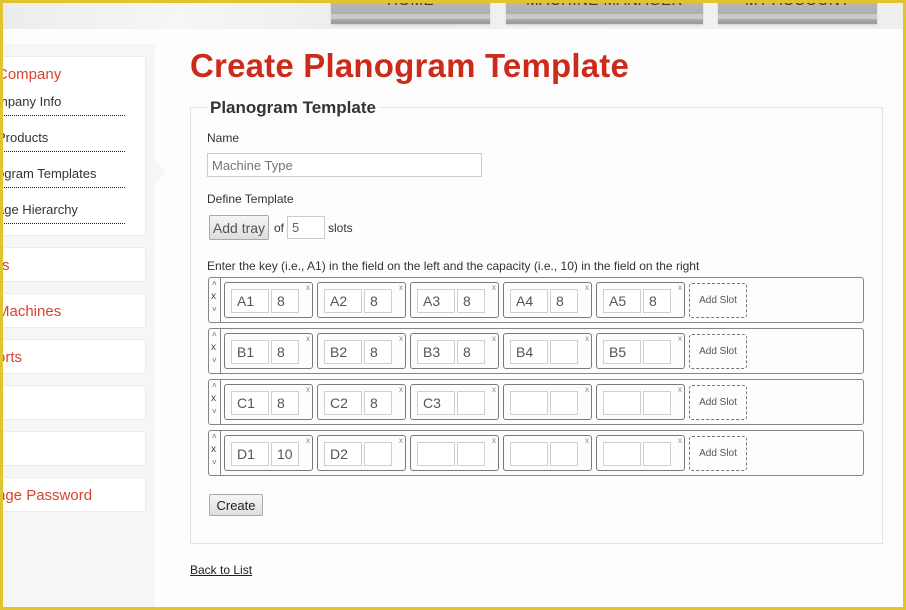 This screenshot has width=906, height=610. I want to click on nav-tab-home: HOME, so click(410, 12).